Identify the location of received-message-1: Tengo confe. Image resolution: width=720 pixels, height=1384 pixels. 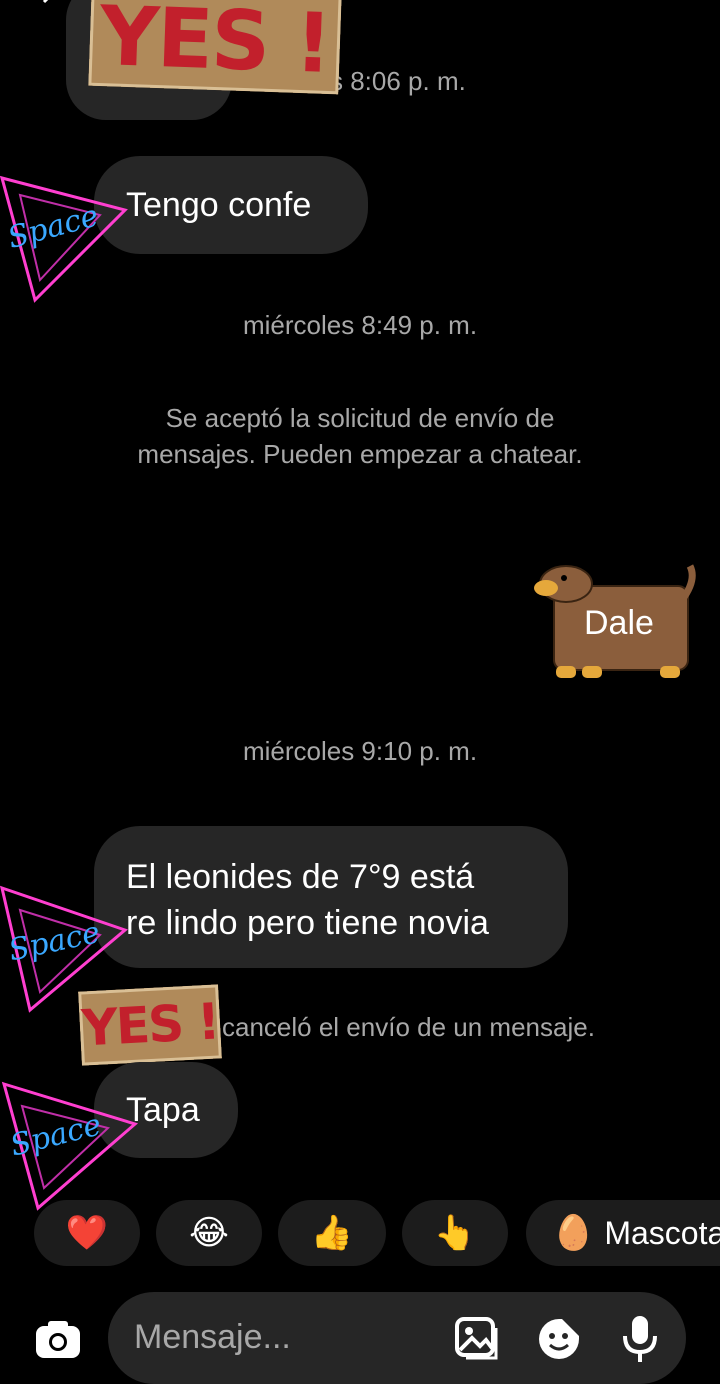
(231, 205).